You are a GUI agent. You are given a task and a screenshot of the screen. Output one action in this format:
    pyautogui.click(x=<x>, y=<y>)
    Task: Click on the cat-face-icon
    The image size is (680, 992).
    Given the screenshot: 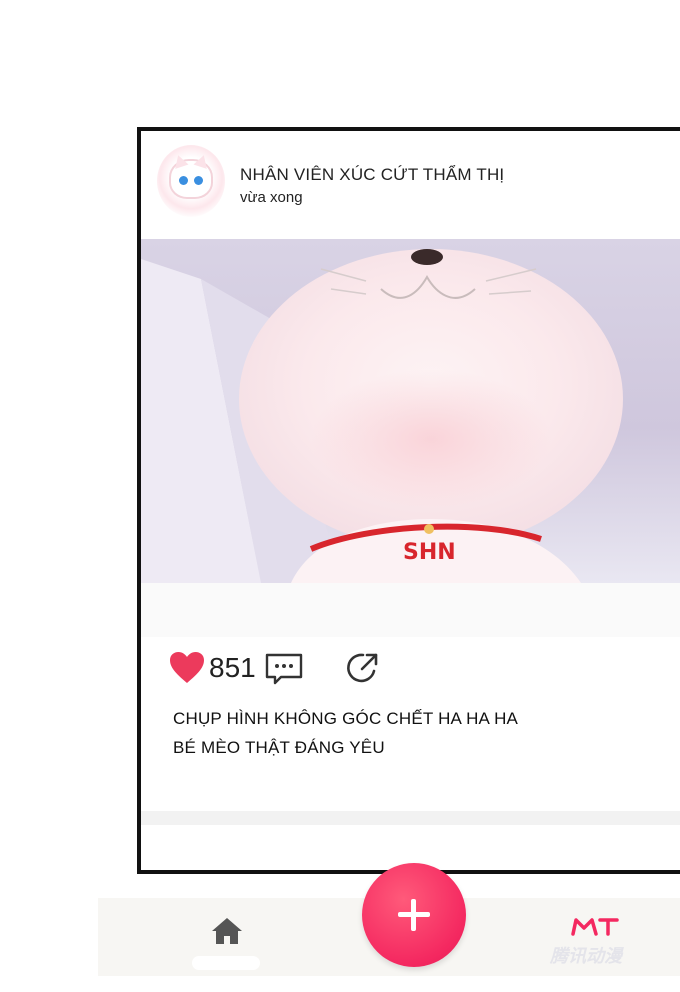 What is the action you would take?
    pyautogui.click(x=191, y=175)
    